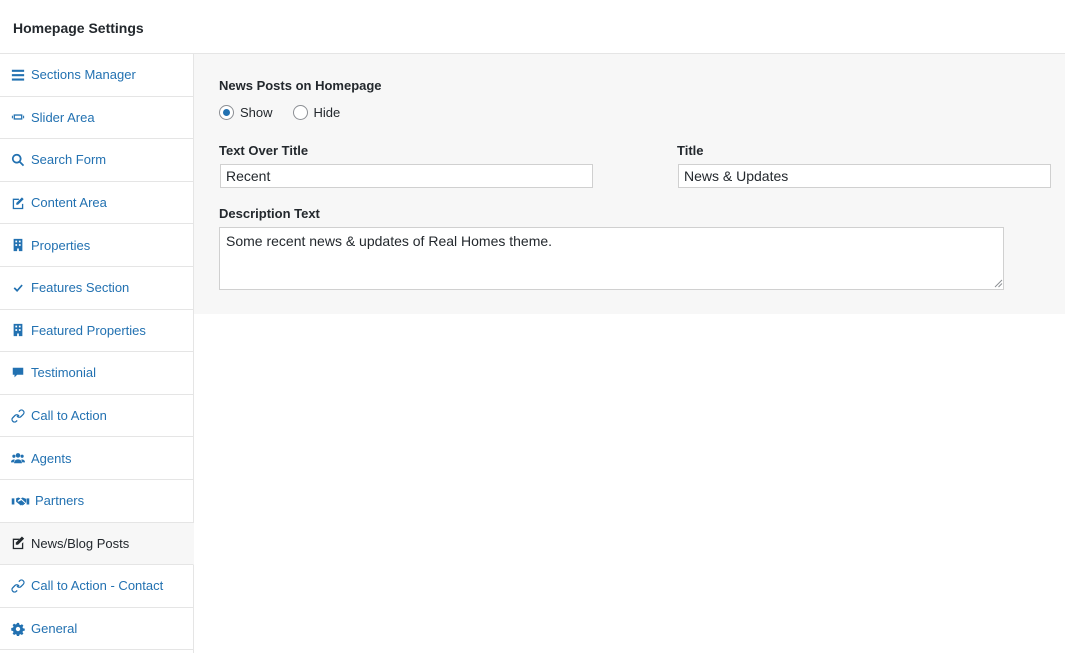 The width and height of the screenshot is (1065, 653). I want to click on title-label: Title, so click(690, 150).